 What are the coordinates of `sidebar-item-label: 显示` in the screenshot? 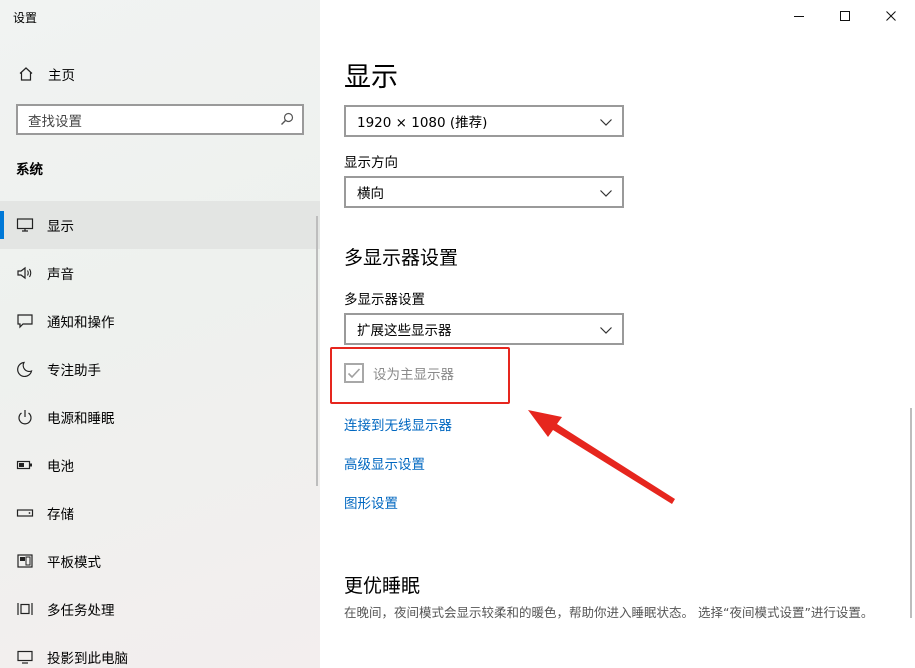 It's located at (60, 227).